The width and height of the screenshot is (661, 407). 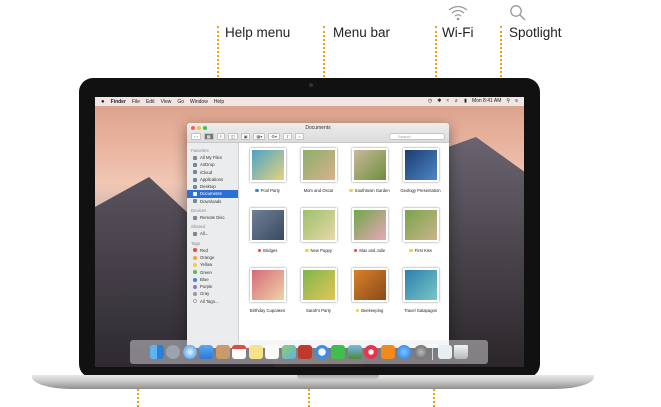 What do you see at coordinates (206, 352) in the screenshot?
I see `mail-dock-icon` at bounding box center [206, 352].